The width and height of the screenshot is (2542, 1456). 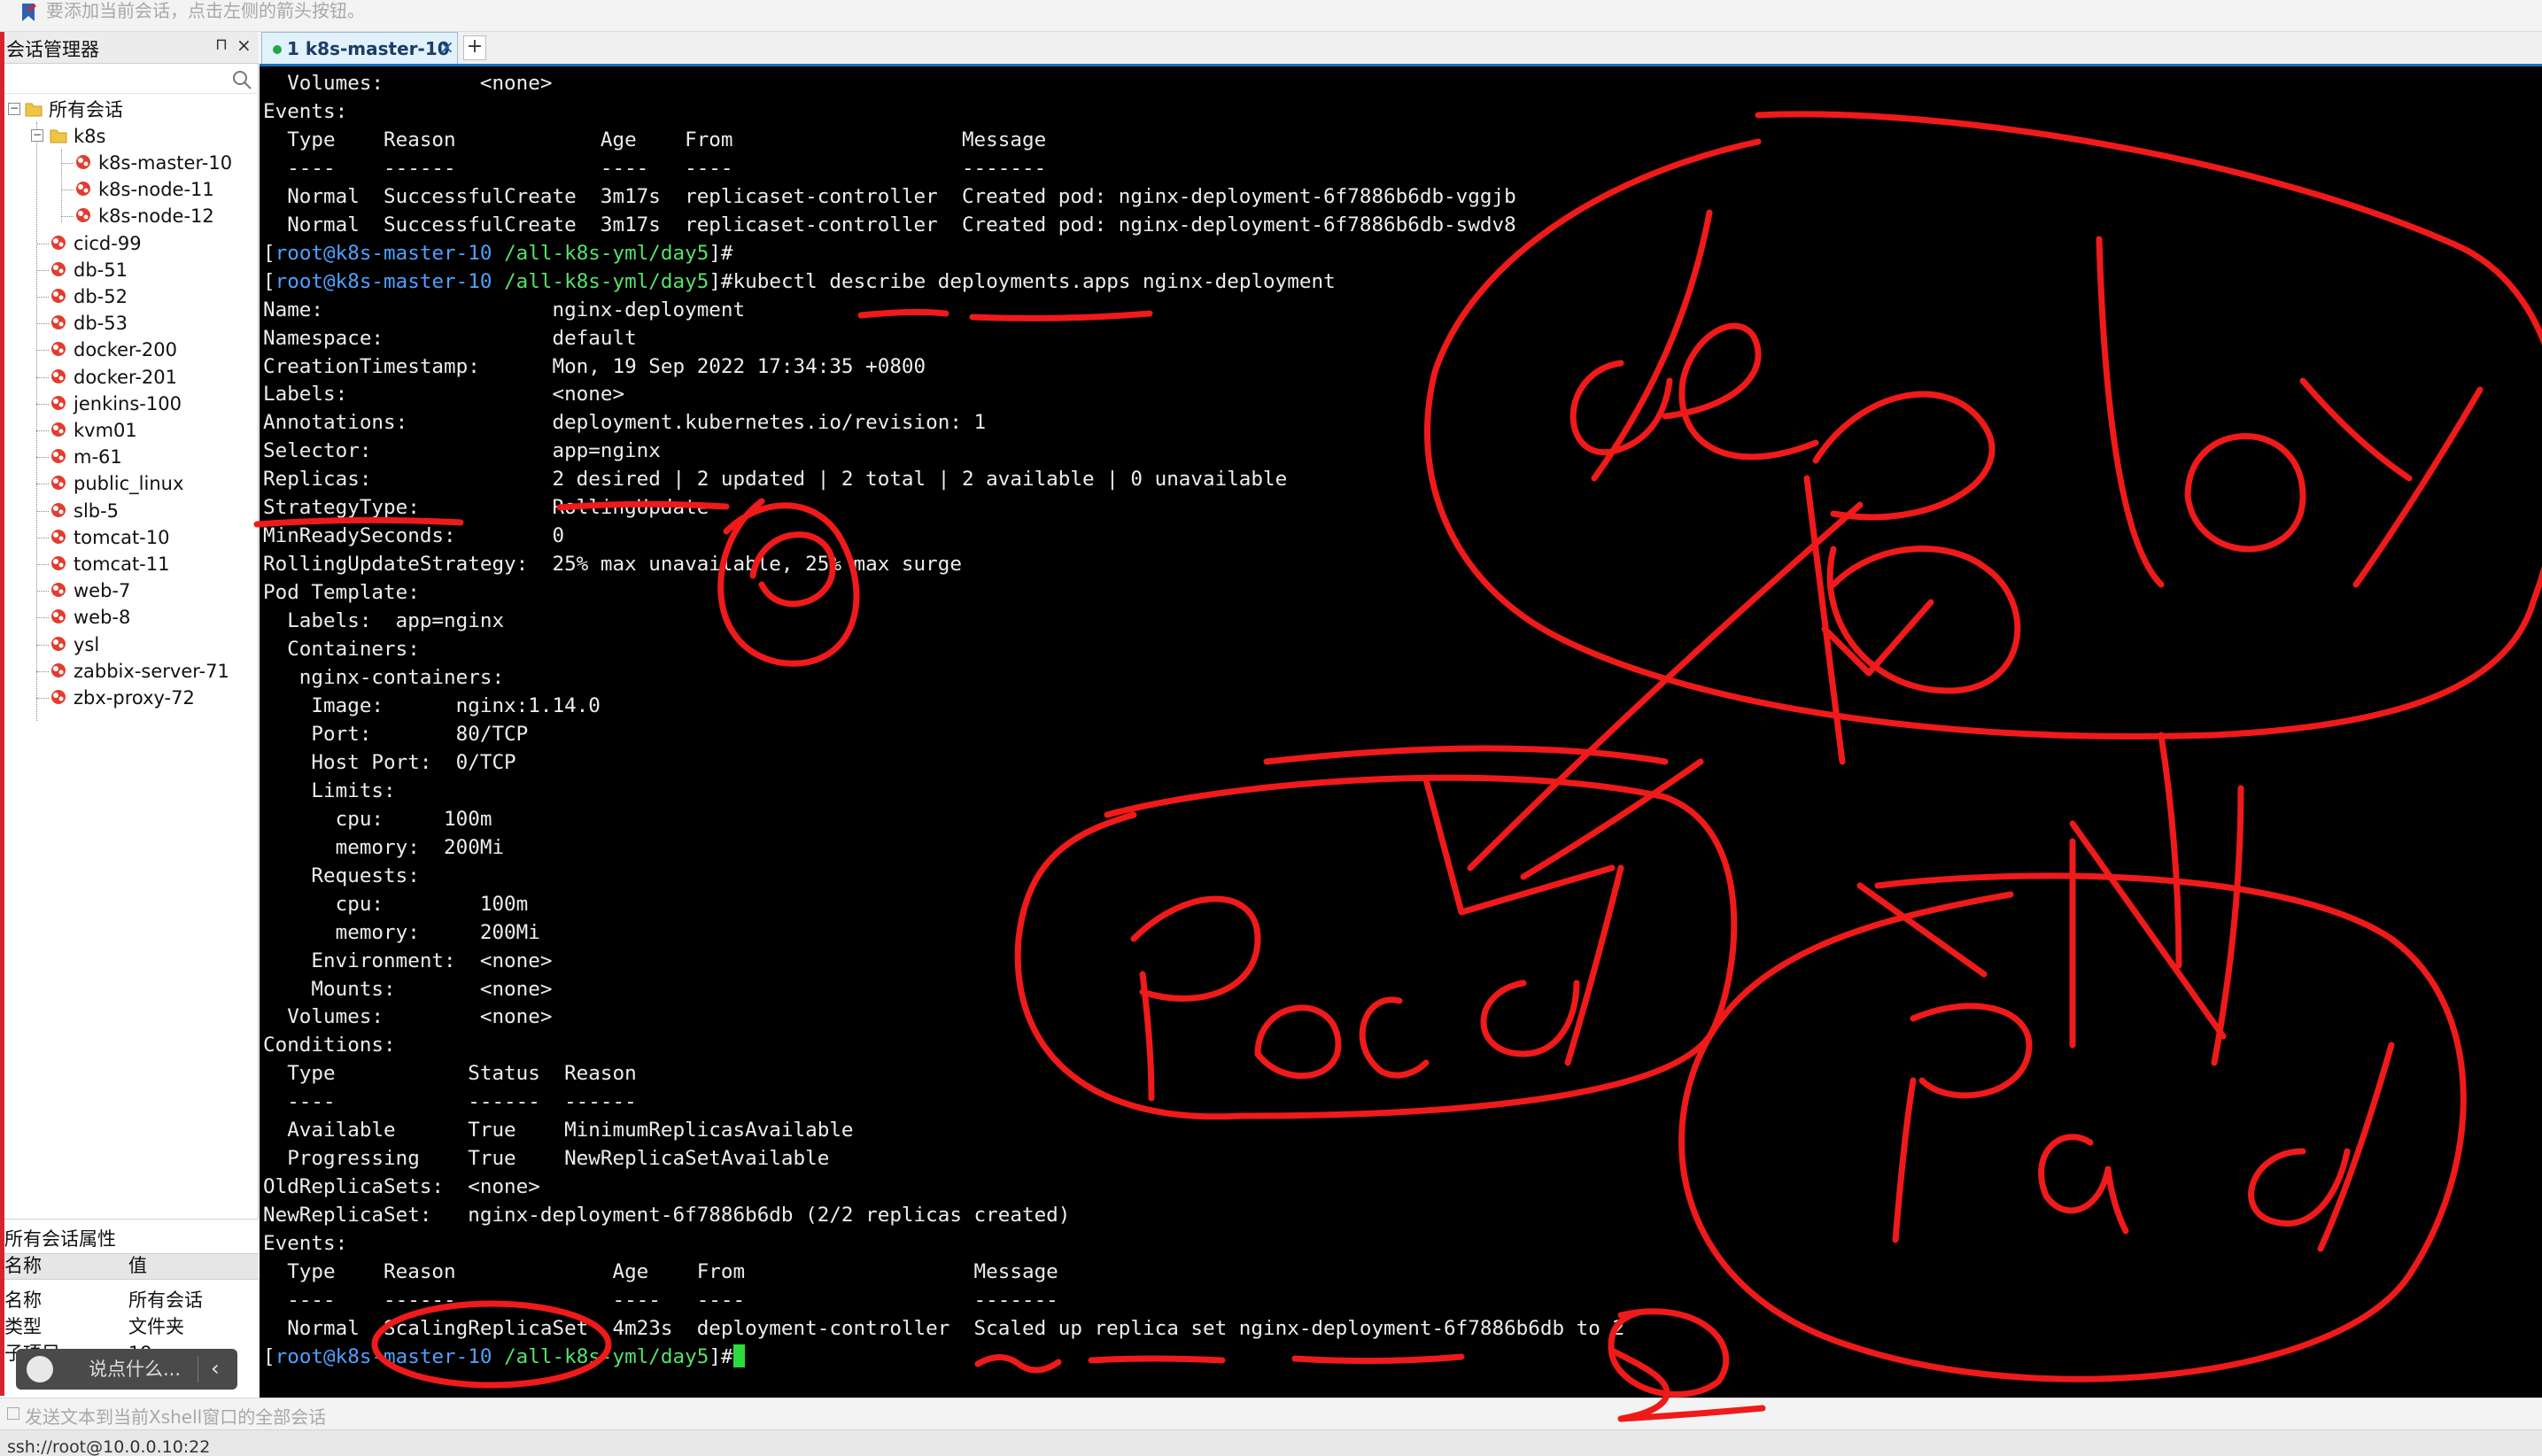 What do you see at coordinates (89, 296) in the screenshot?
I see `tree-session-db-52: db-52` at bounding box center [89, 296].